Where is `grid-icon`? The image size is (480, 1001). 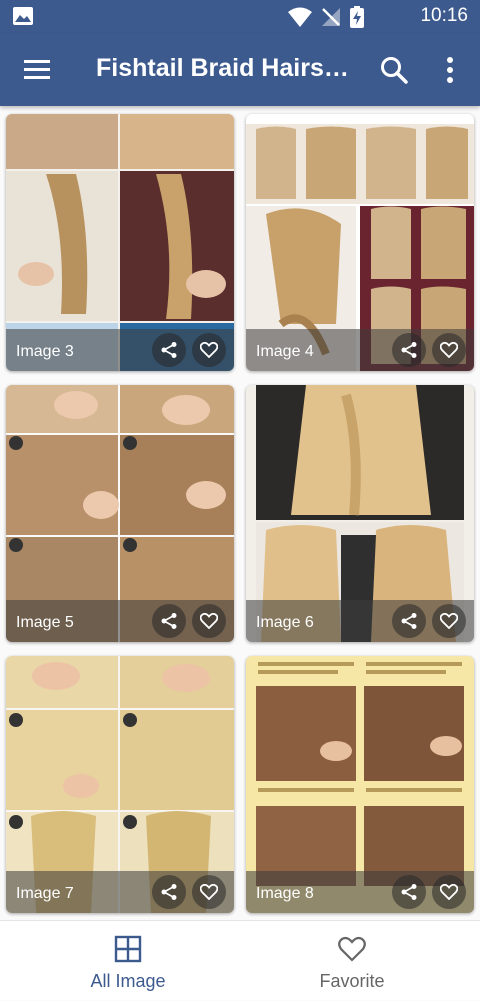
grid-icon is located at coordinates (128, 949).